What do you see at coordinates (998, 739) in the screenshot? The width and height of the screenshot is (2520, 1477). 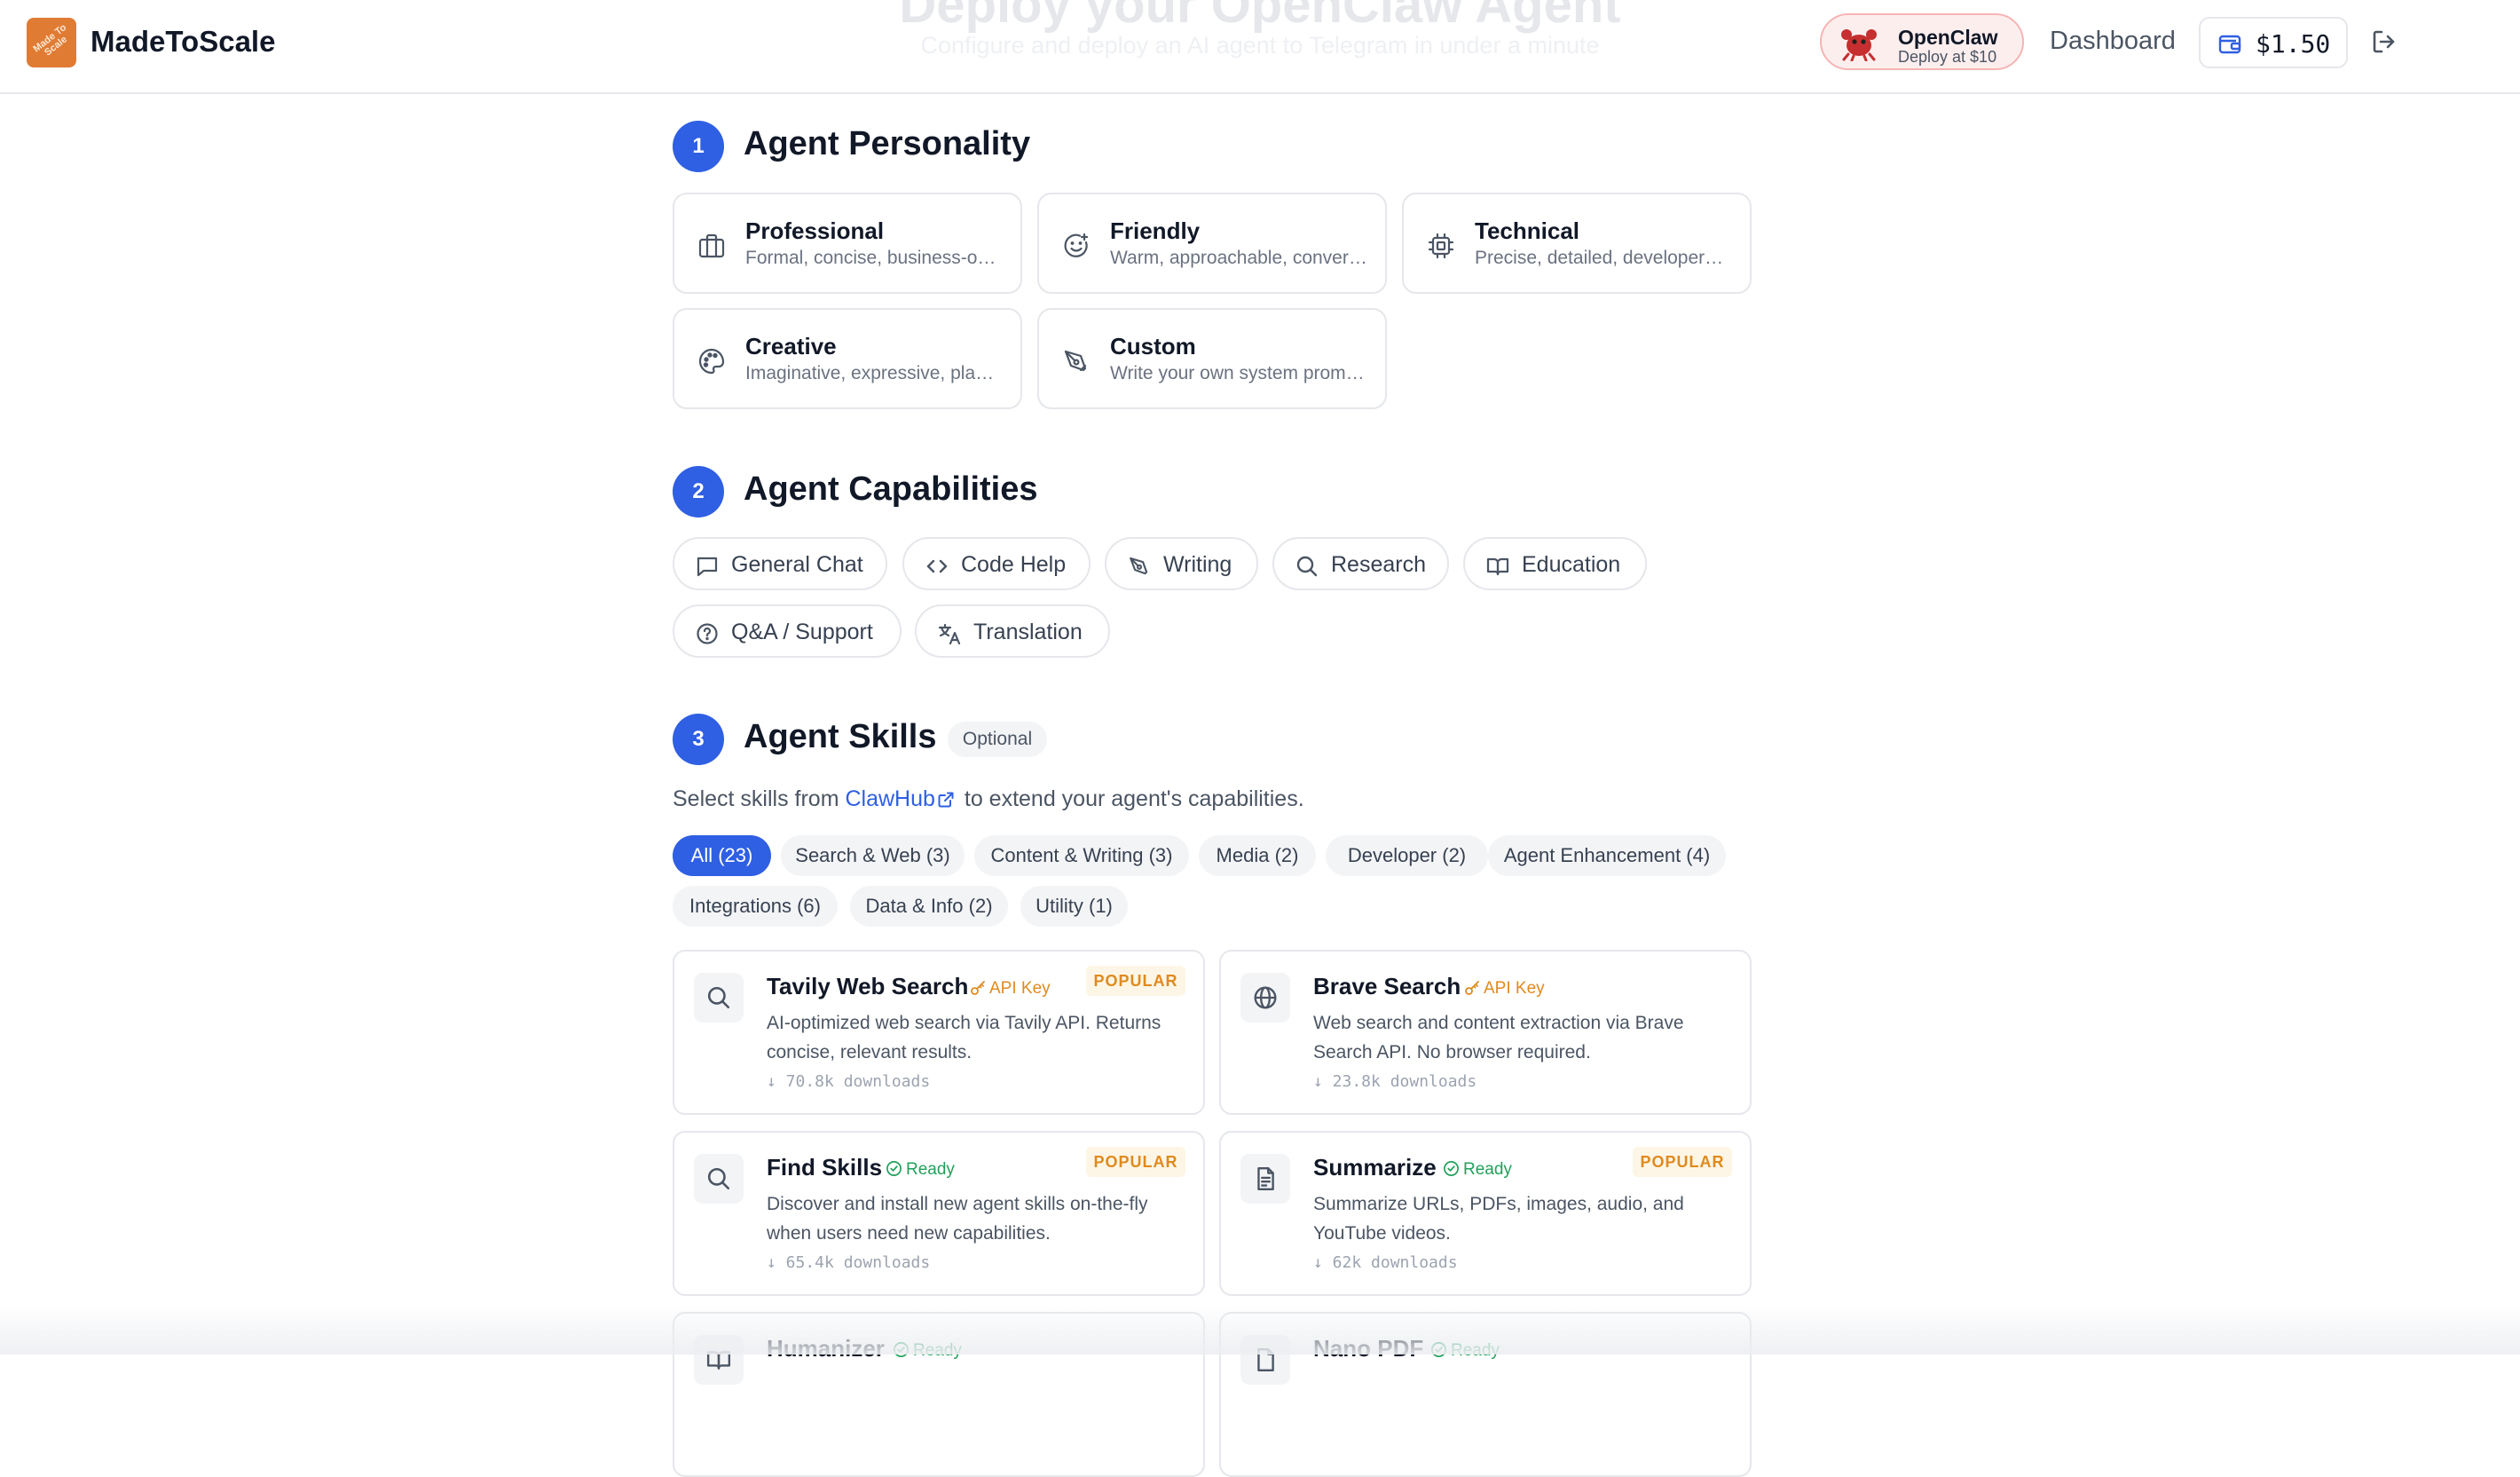 I see `optional-badge: Optional` at bounding box center [998, 739].